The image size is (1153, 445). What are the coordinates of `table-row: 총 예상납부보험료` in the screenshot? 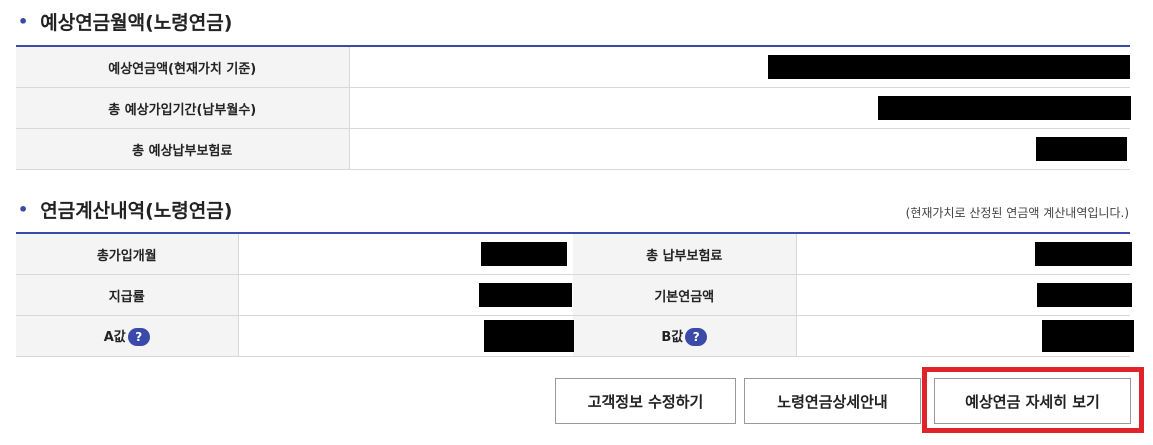 It's located at (573, 149).